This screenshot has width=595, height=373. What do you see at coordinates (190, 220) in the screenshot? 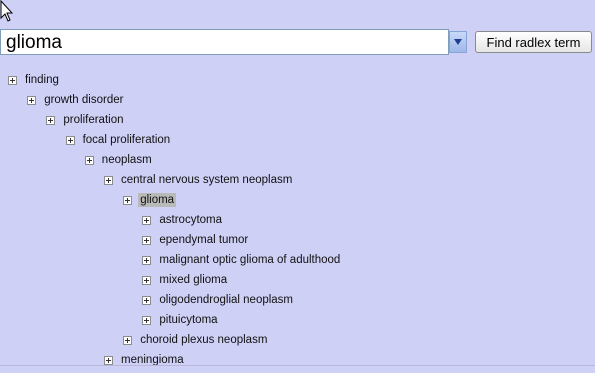
I see `tree-node-label: astrocytoma` at bounding box center [190, 220].